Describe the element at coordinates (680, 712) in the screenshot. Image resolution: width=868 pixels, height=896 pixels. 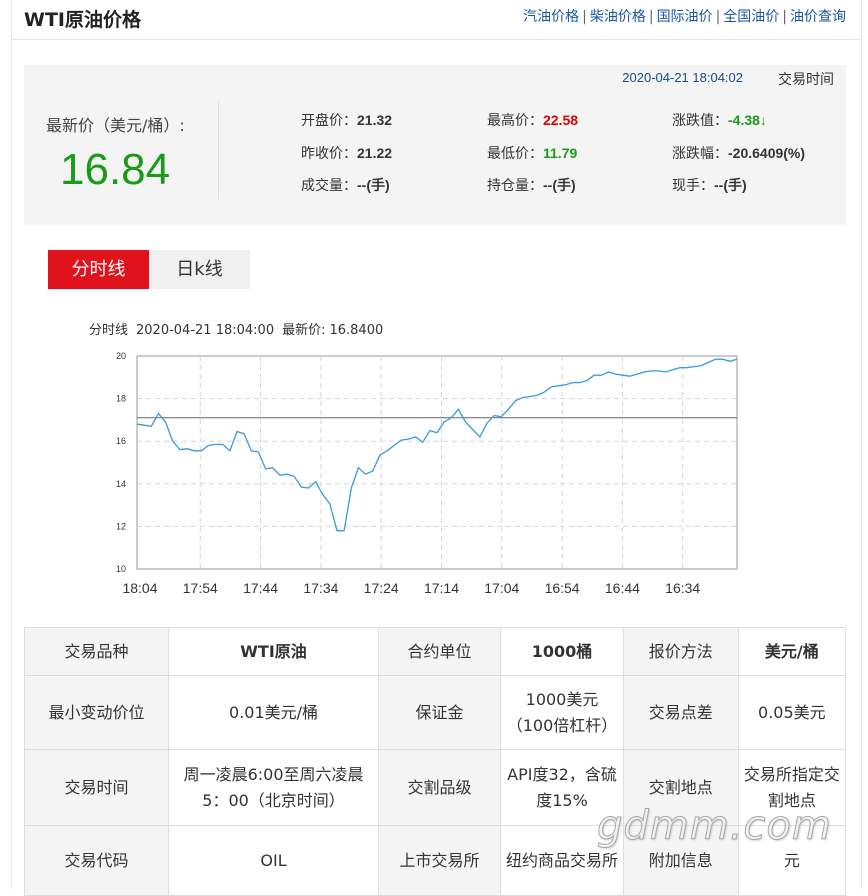
I see `table-header-cell: 交易点差` at that location.